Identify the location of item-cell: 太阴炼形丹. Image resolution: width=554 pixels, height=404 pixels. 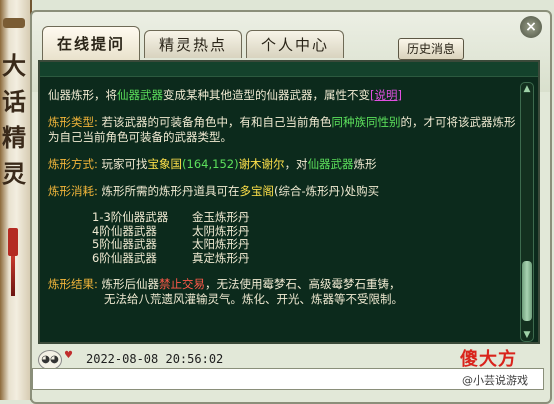
(221, 230).